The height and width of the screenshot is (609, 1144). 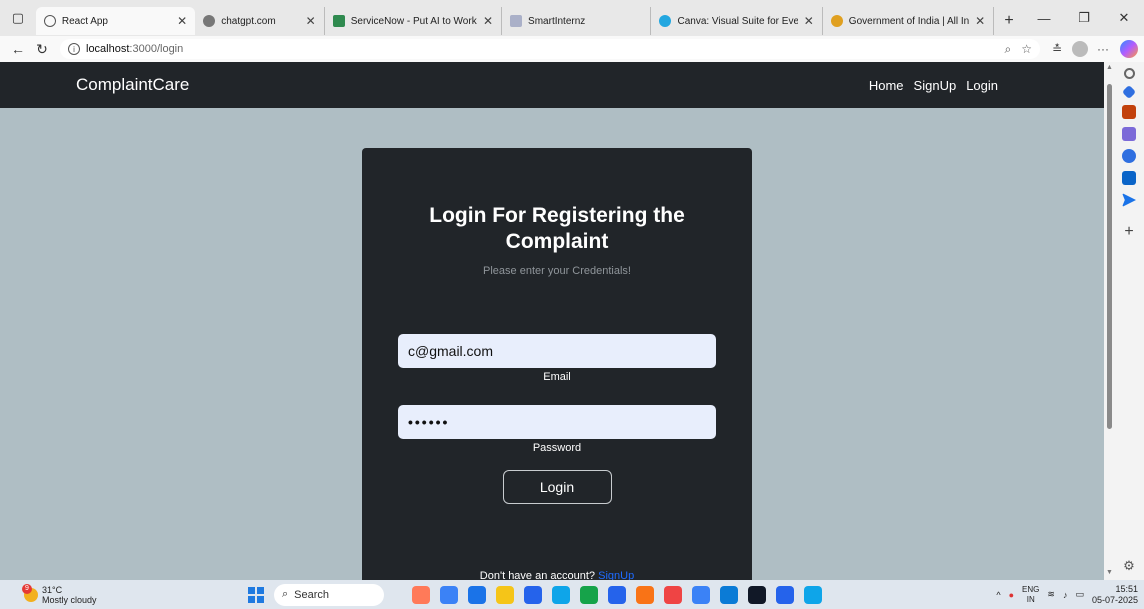 What do you see at coordinates (1044, 18) in the screenshot?
I see `minimize-icon: —` at bounding box center [1044, 18].